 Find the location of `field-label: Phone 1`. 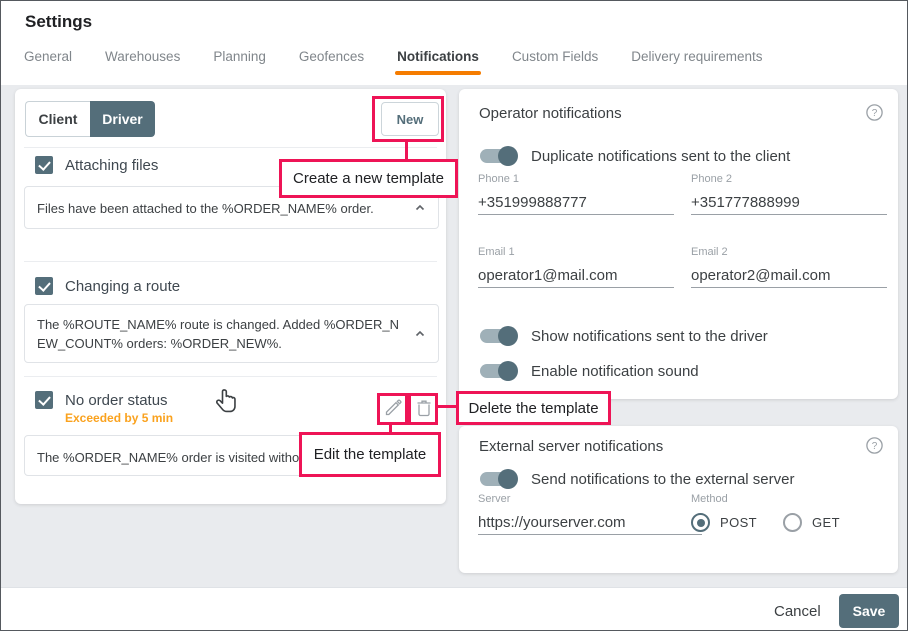

field-label: Phone 1 is located at coordinates (498, 179).